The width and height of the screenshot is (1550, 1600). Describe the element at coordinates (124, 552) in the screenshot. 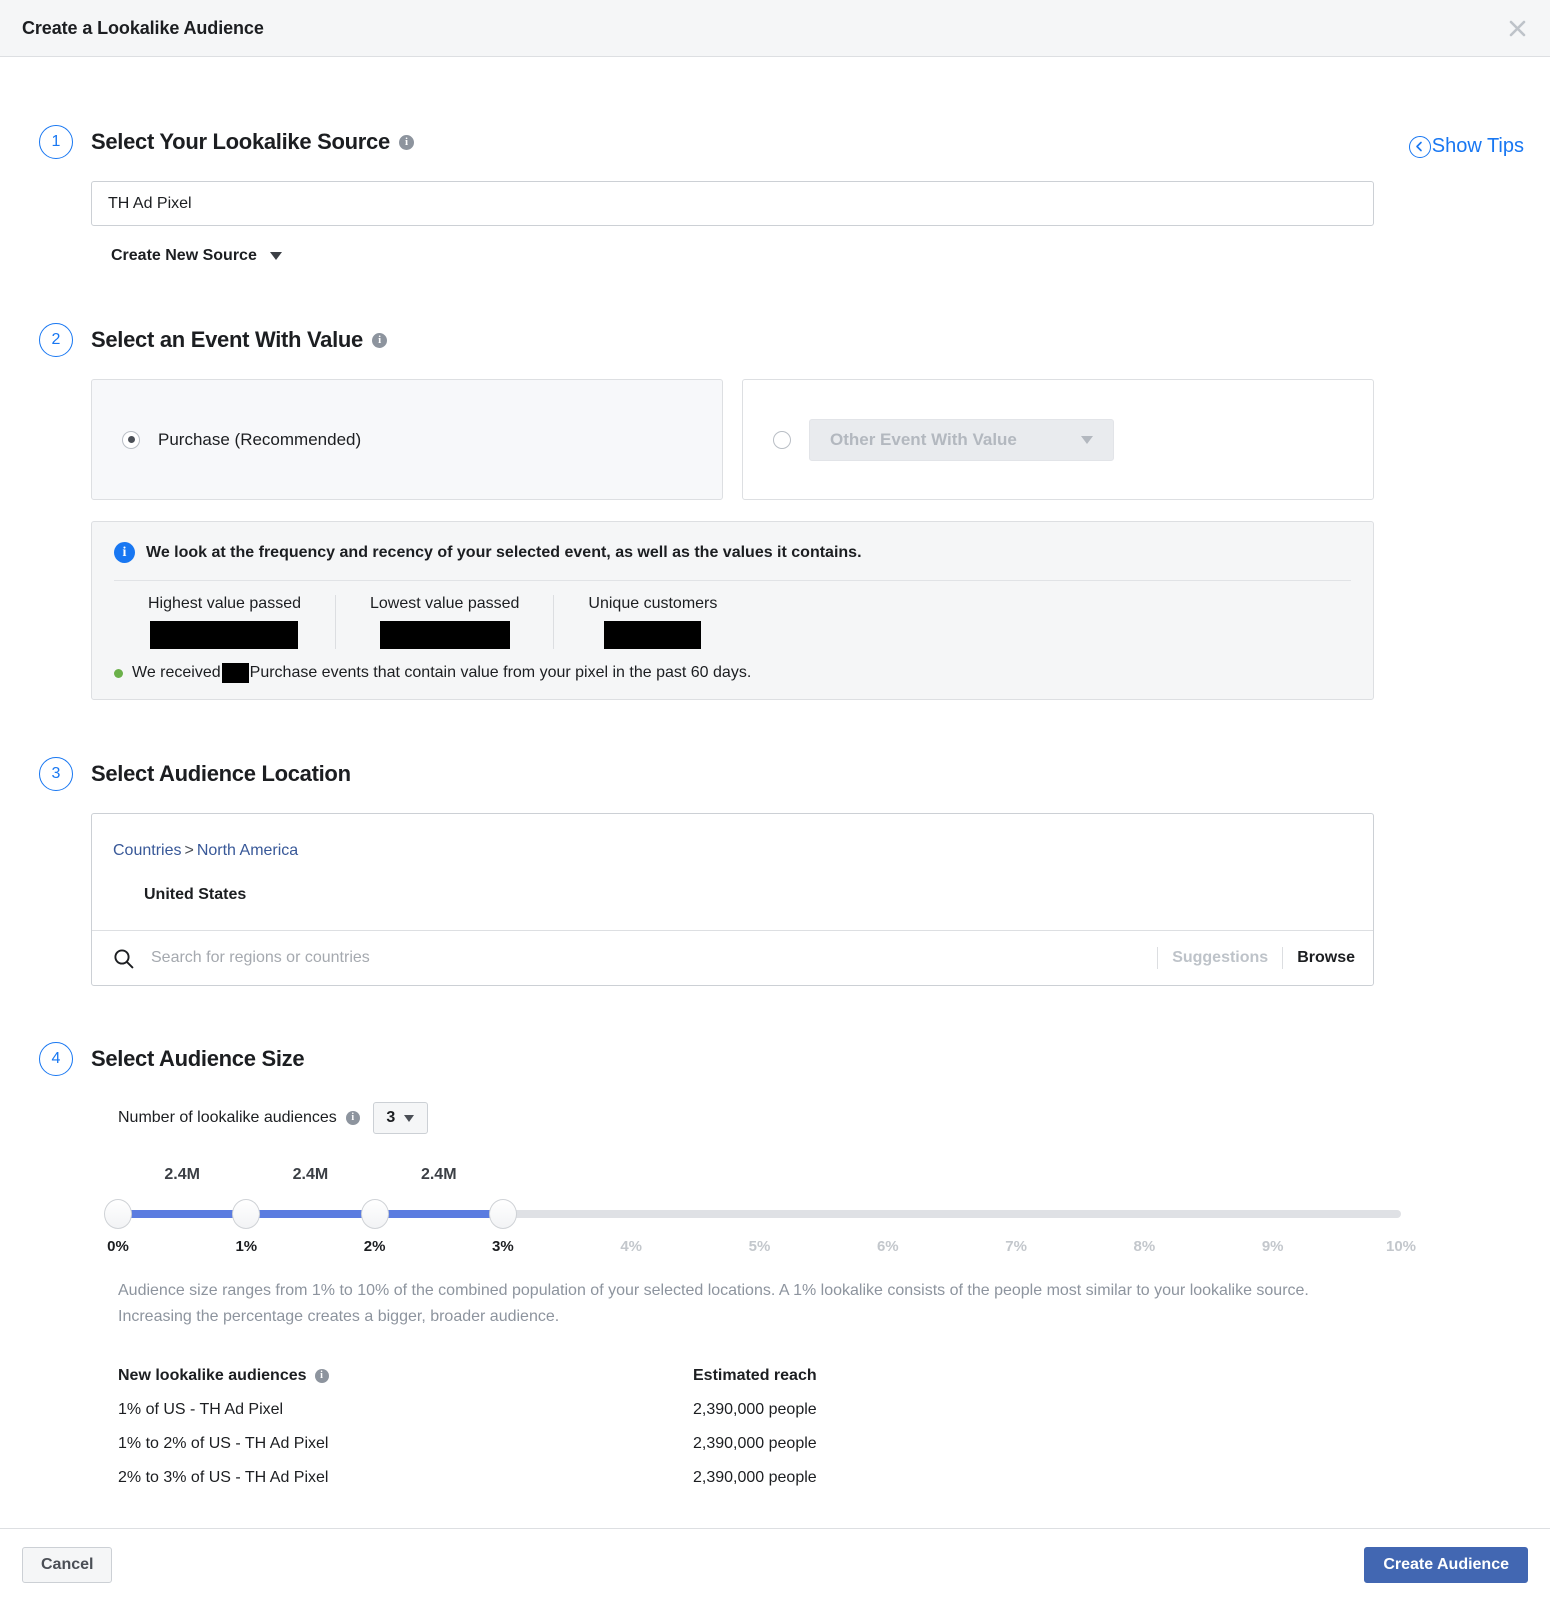

I see `info-icon-blue: i` at that location.